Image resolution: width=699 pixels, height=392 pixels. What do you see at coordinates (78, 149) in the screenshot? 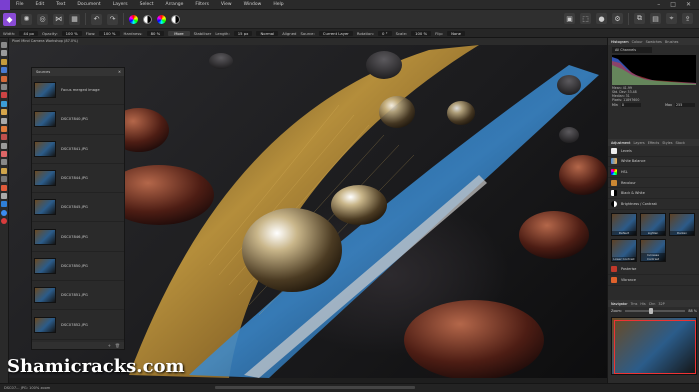
I see `source-item: DSC07841.JPG` at bounding box center [78, 149].